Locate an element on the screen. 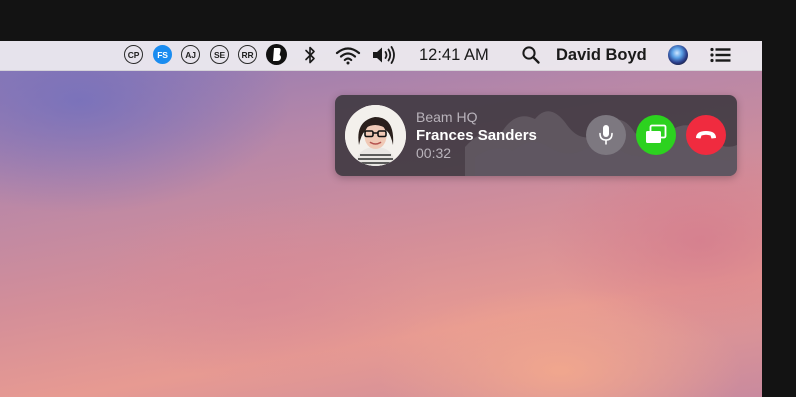  caller-avatar is located at coordinates (375, 135).